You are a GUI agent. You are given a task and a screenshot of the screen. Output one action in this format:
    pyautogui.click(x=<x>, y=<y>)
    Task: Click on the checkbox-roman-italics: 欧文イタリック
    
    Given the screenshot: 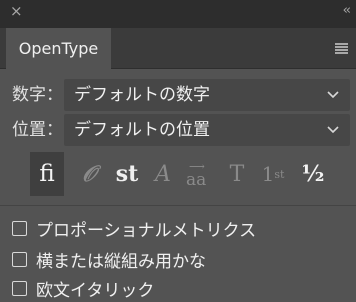 What is the action you would take?
    pyautogui.click(x=83, y=288)
    